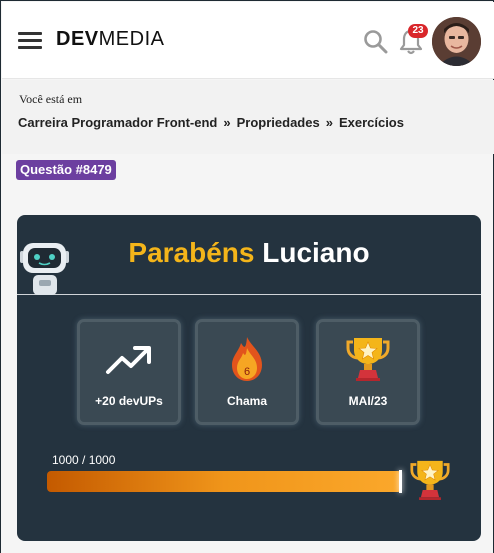  Describe the element at coordinates (117, 122) in the screenshot. I see `breadcrumb-item-career: Carreira Programador Front-end` at that location.